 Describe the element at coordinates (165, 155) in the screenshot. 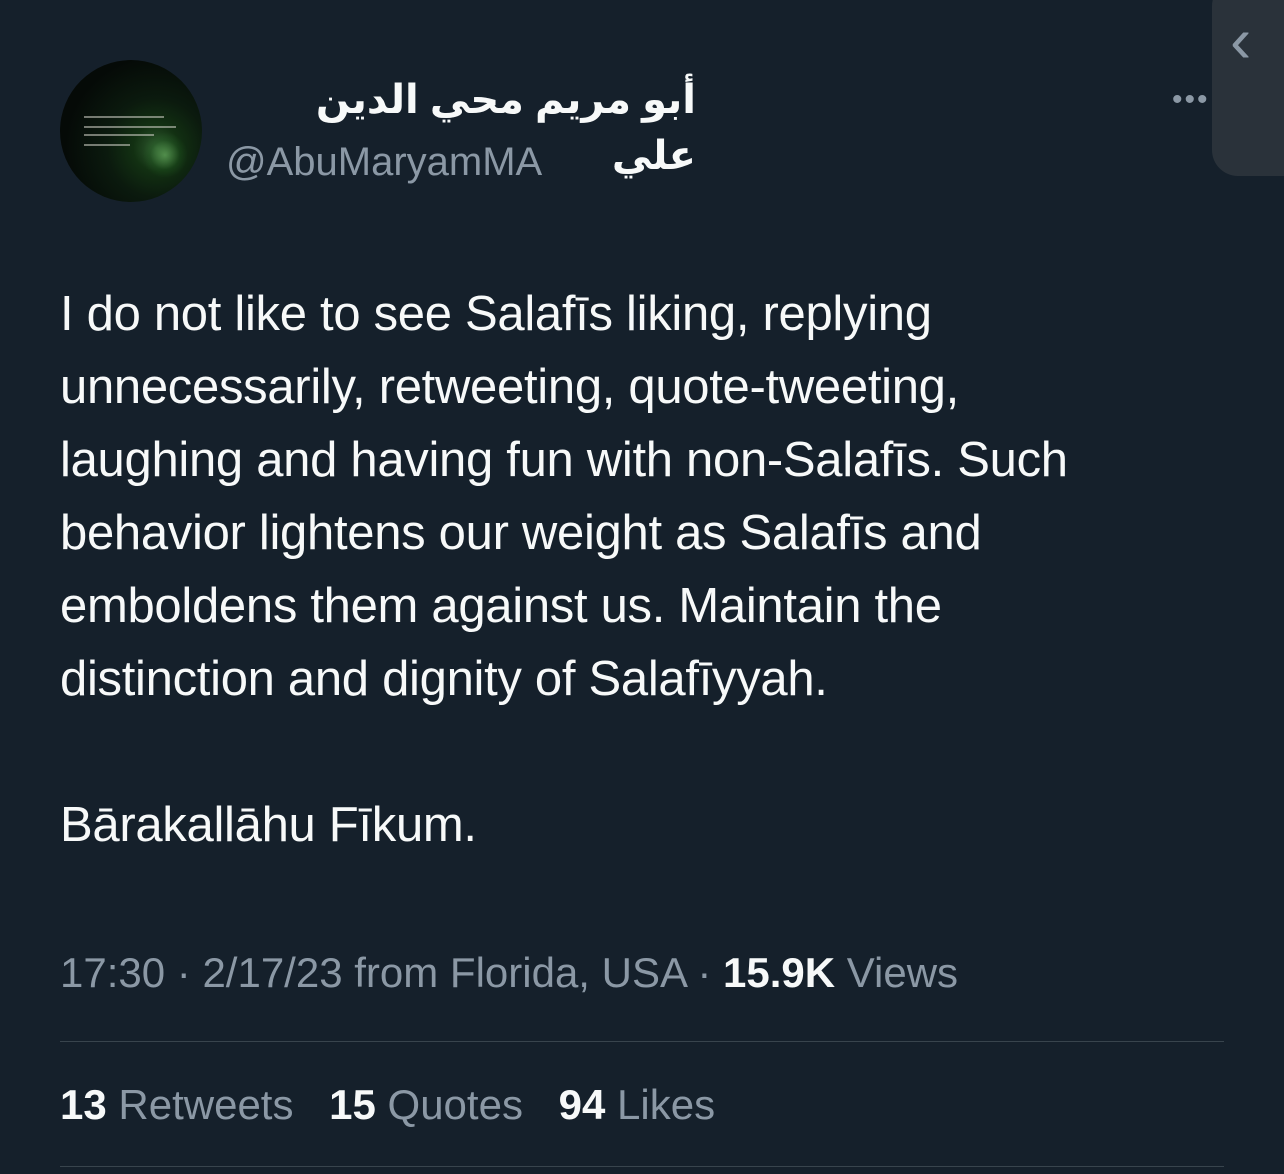

I see `avatar-glow` at that location.